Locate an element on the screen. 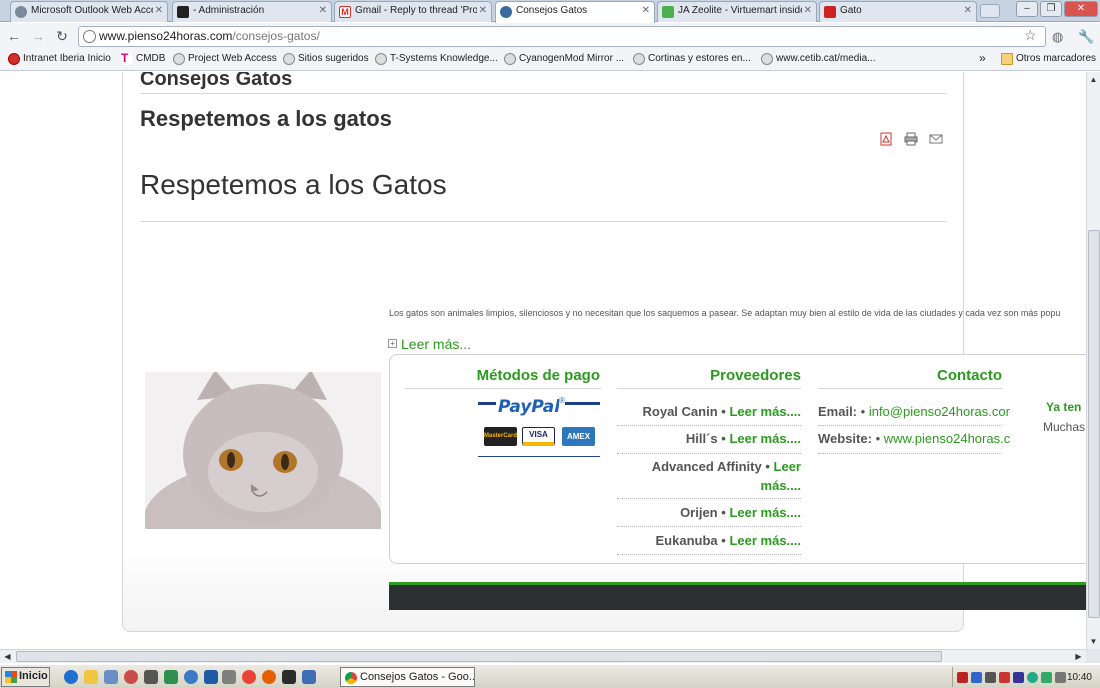  bookmarks-overflow-chevron: » is located at coordinates (982, 58).